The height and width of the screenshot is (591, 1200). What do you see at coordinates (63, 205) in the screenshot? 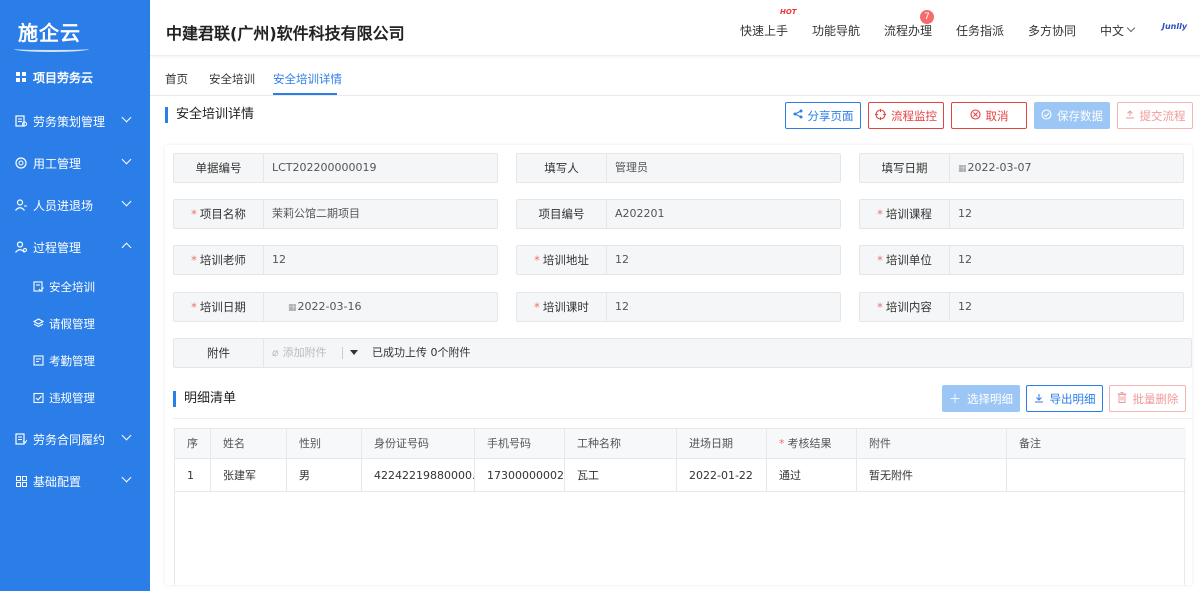
I see `sidebar-item-label: 人员进退场` at bounding box center [63, 205].